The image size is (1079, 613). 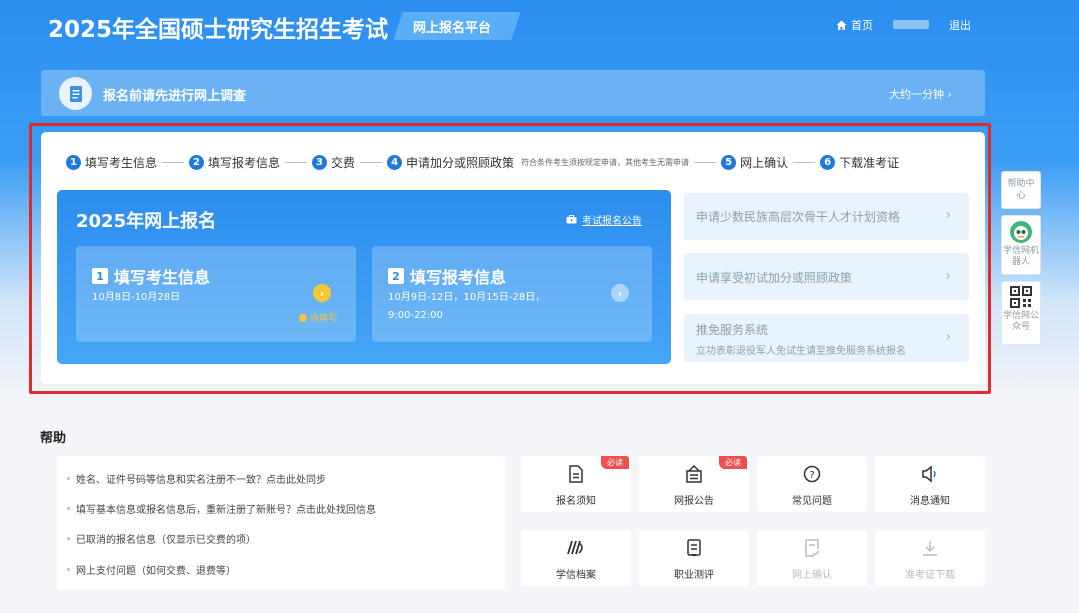 I want to click on step-number: 6, so click(x=828, y=162).